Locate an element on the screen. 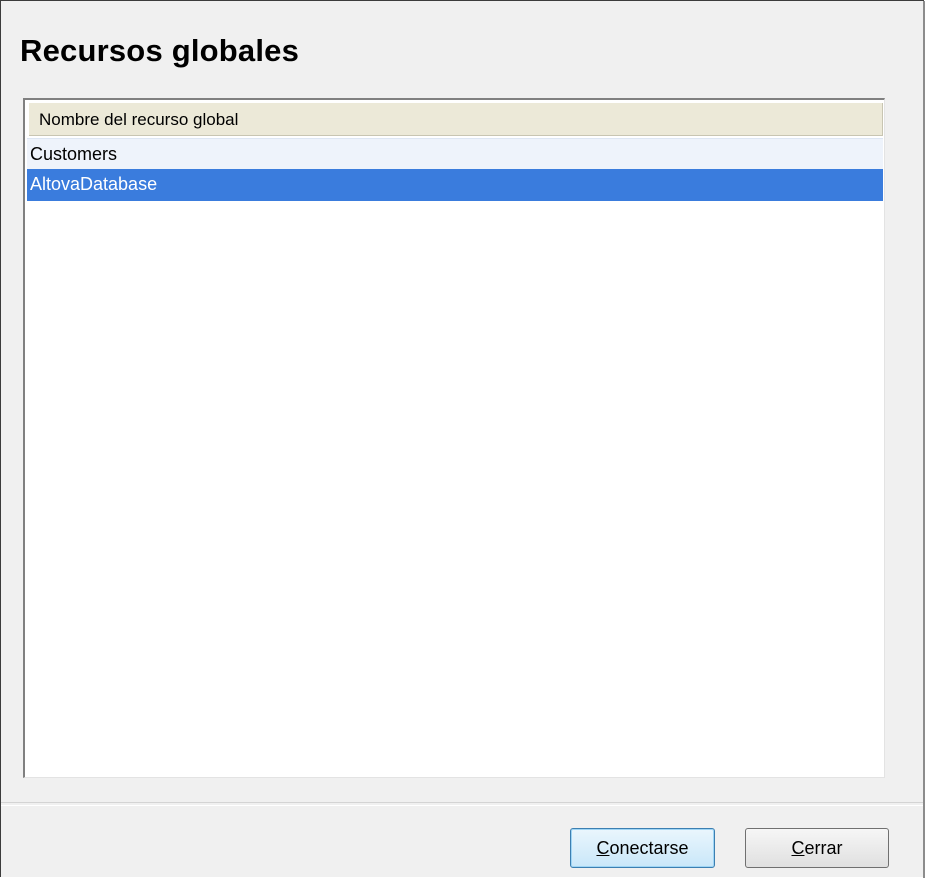 The width and height of the screenshot is (926, 879). connect-button: Conectarse is located at coordinates (642, 848).